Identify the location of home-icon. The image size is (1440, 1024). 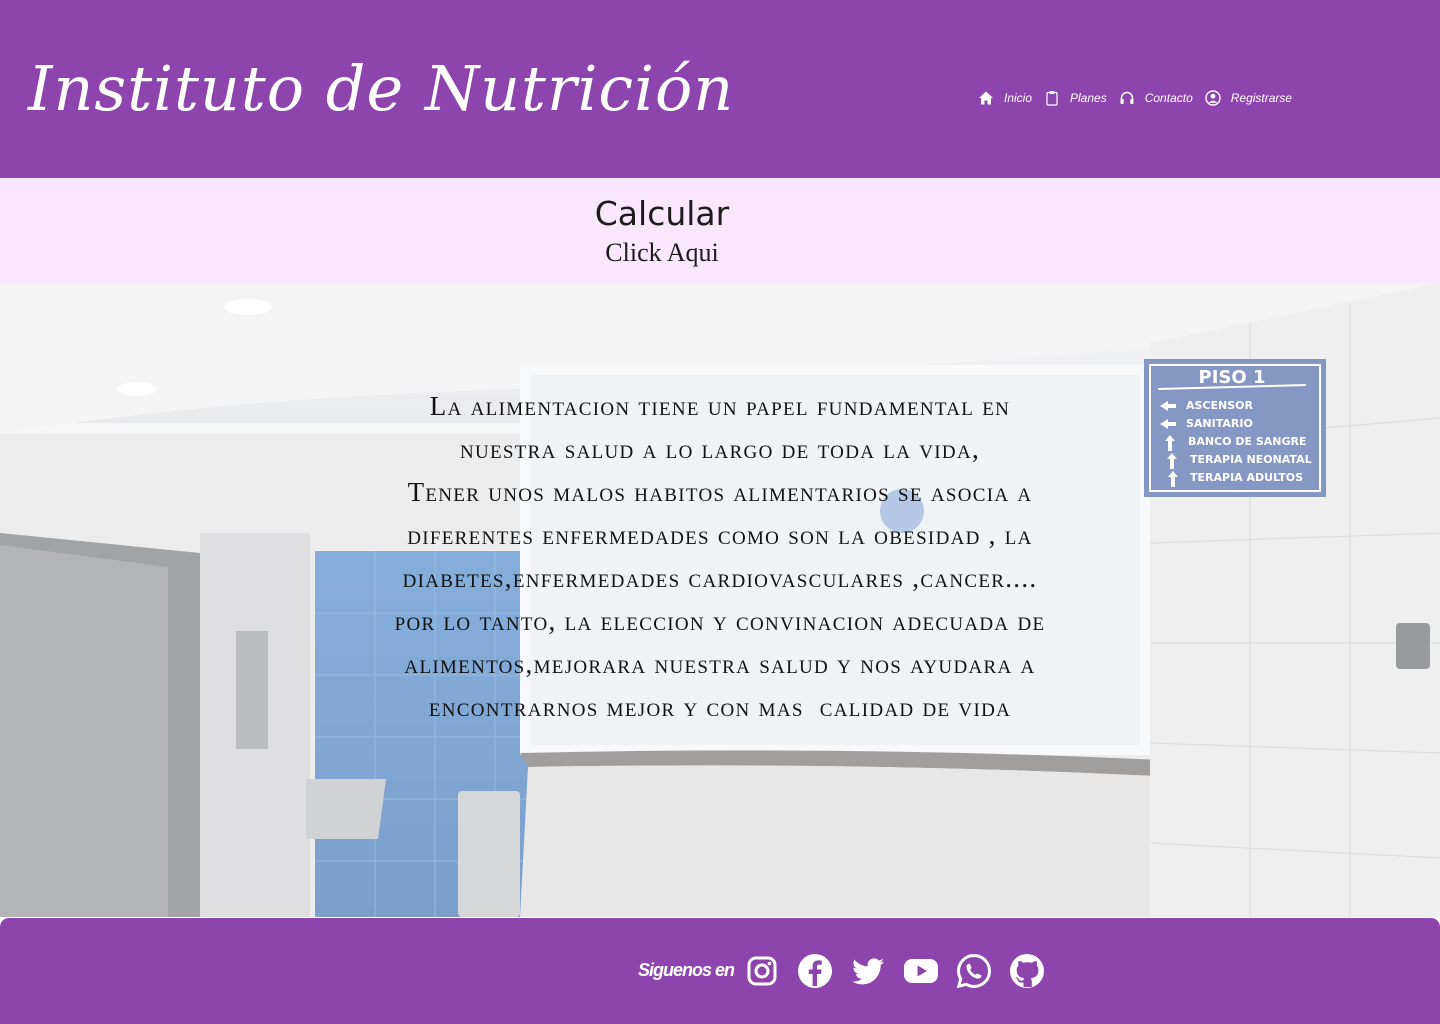
(986, 98).